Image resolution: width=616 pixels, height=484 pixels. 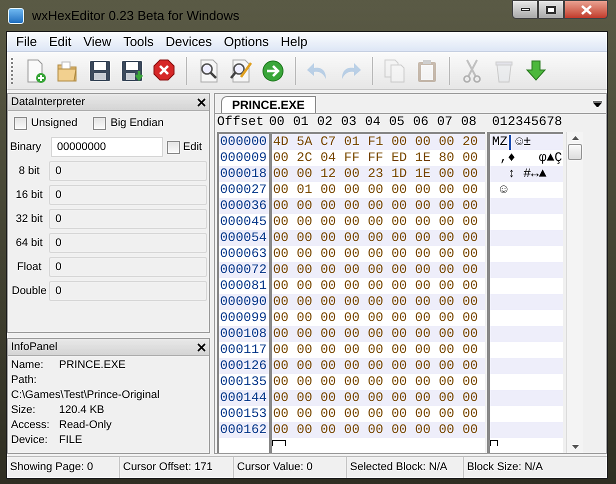 What do you see at coordinates (426, 174) in the screenshot?
I see `hex-byte: 1E` at bounding box center [426, 174].